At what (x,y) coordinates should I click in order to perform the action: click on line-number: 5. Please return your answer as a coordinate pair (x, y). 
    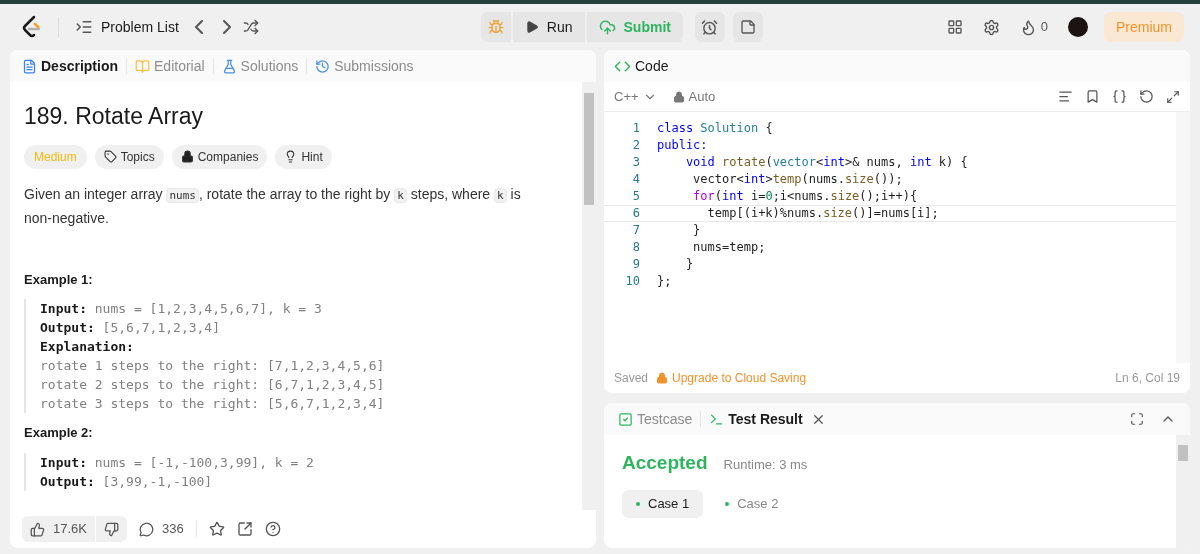
    Looking at the image, I should click on (635, 196).